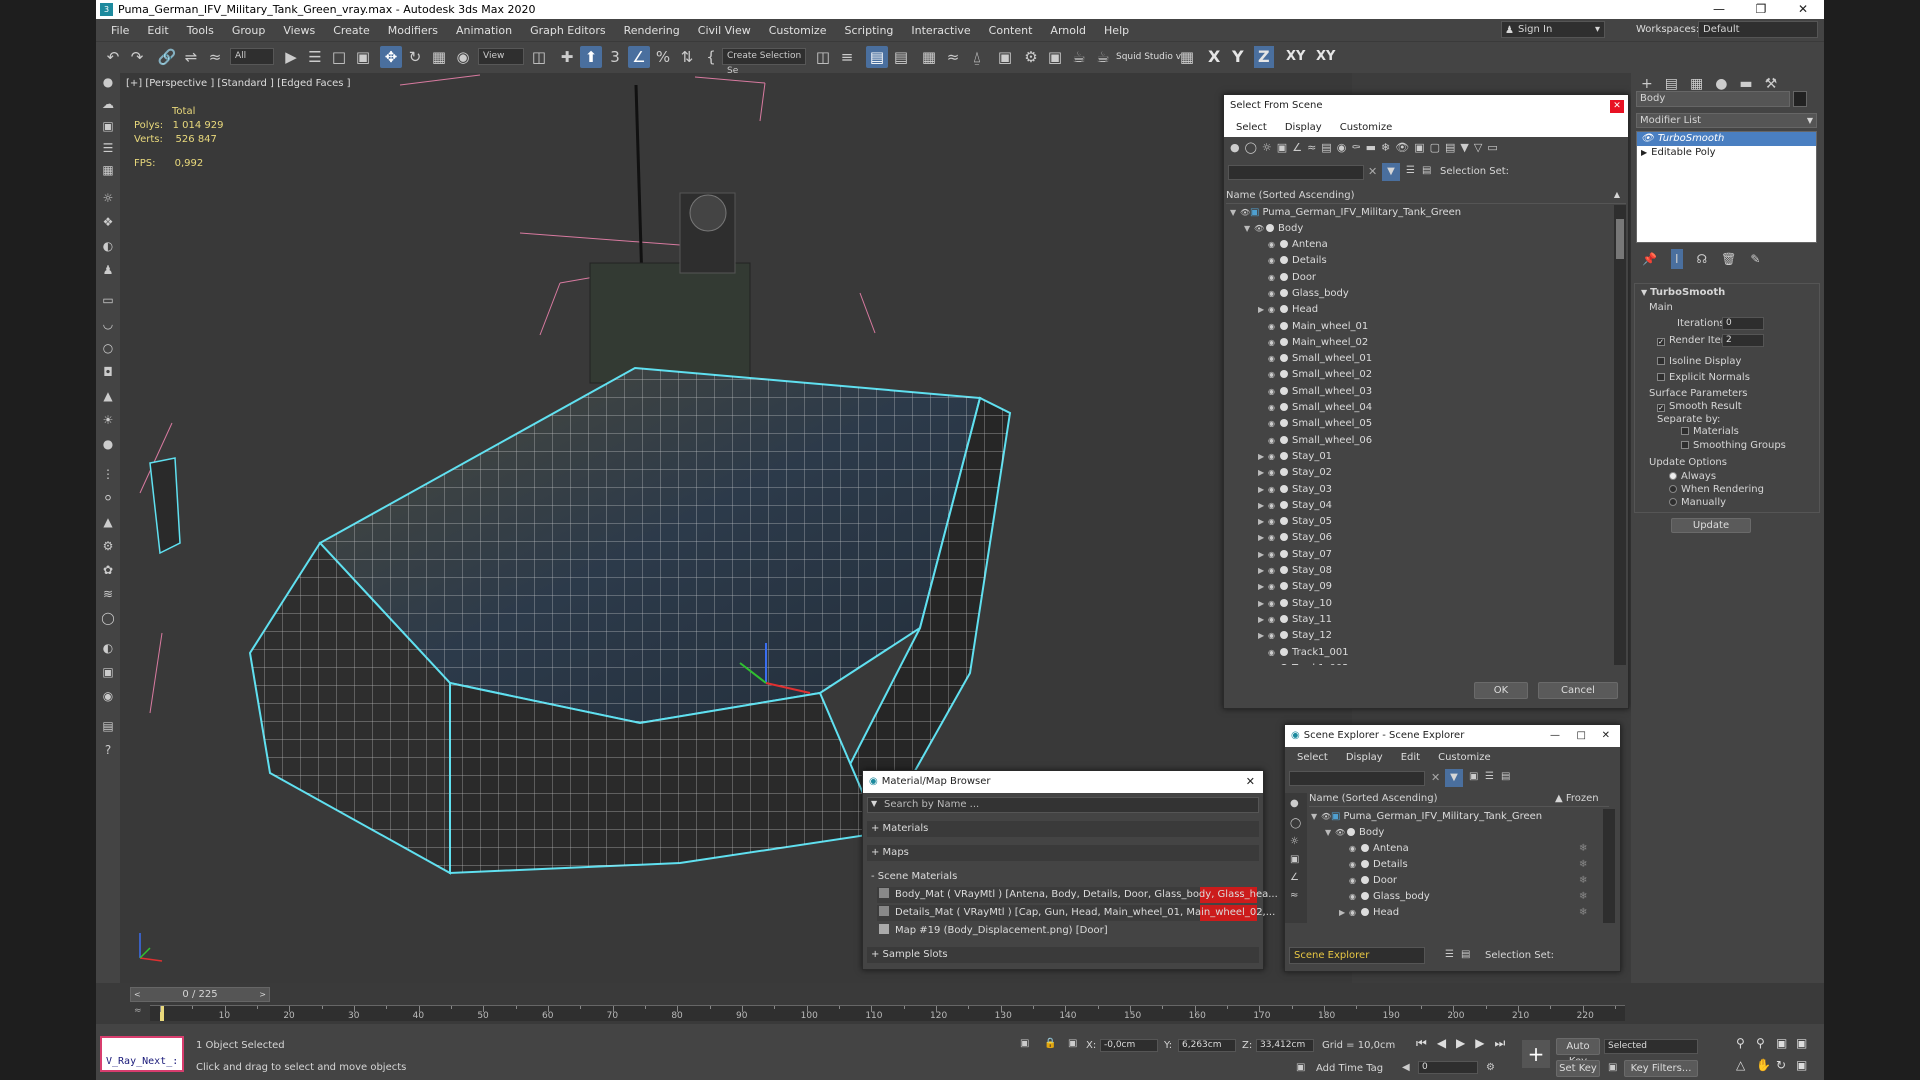 The height and width of the screenshot is (1080, 1920). Describe the element at coordinates (1449, 954) in the screenshot. I see `layers-icon: ☰` at that location.